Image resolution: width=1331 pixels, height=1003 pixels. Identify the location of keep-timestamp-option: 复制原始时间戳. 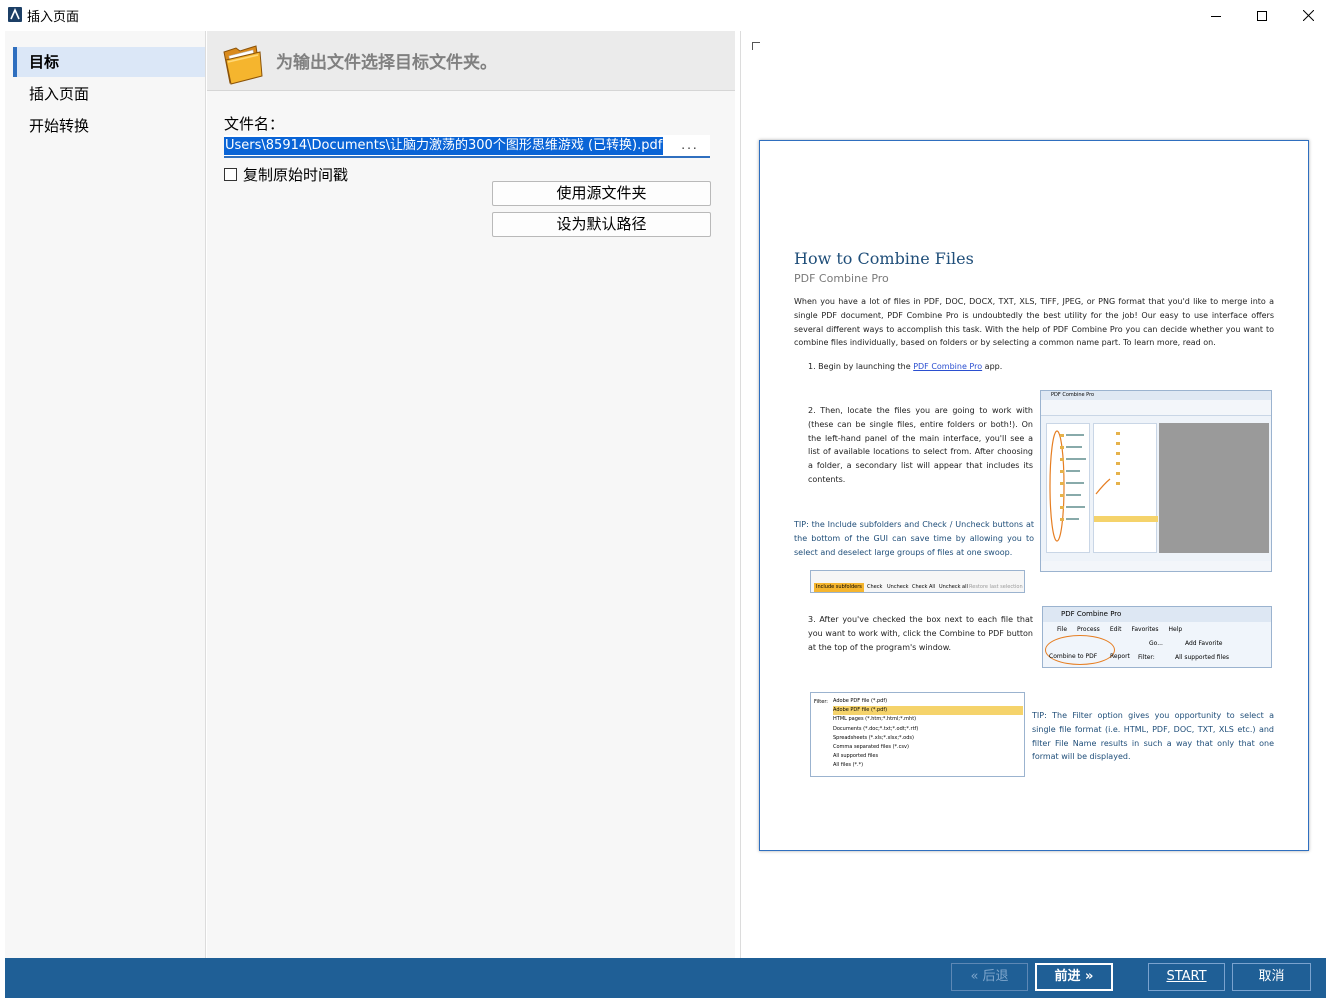
(286, 174).